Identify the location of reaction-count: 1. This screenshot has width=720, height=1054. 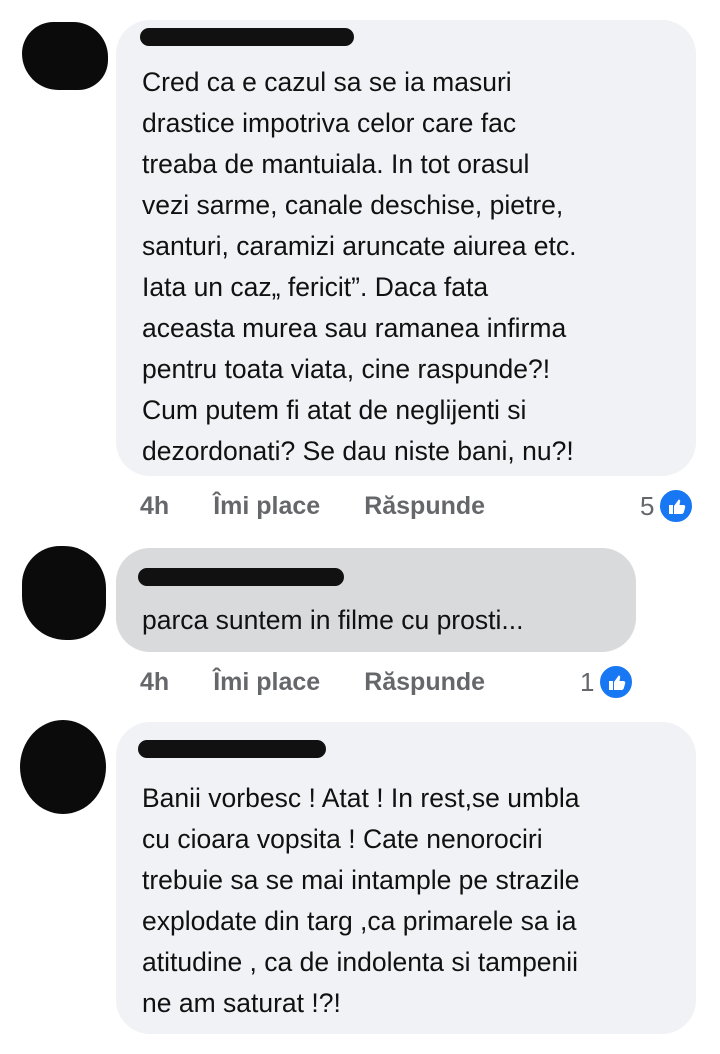
(587, 681).